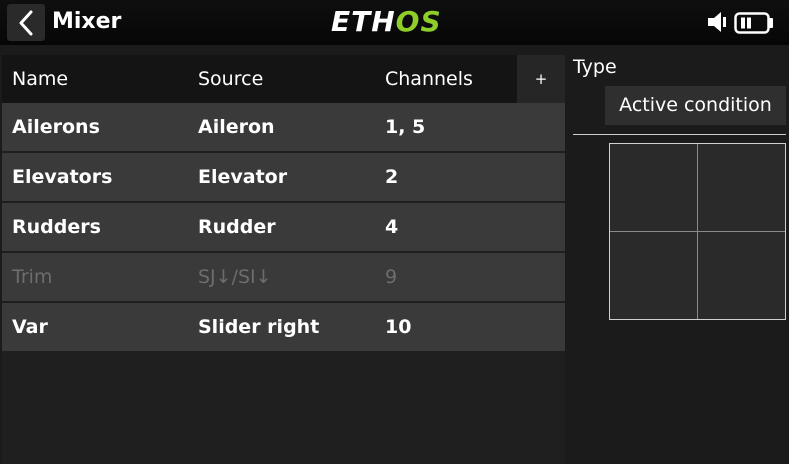 This screenshot has width=789, height=464. Describe the element at coordinates (398, 327) in the screenshot. I see `row-channels: 10` at that location.